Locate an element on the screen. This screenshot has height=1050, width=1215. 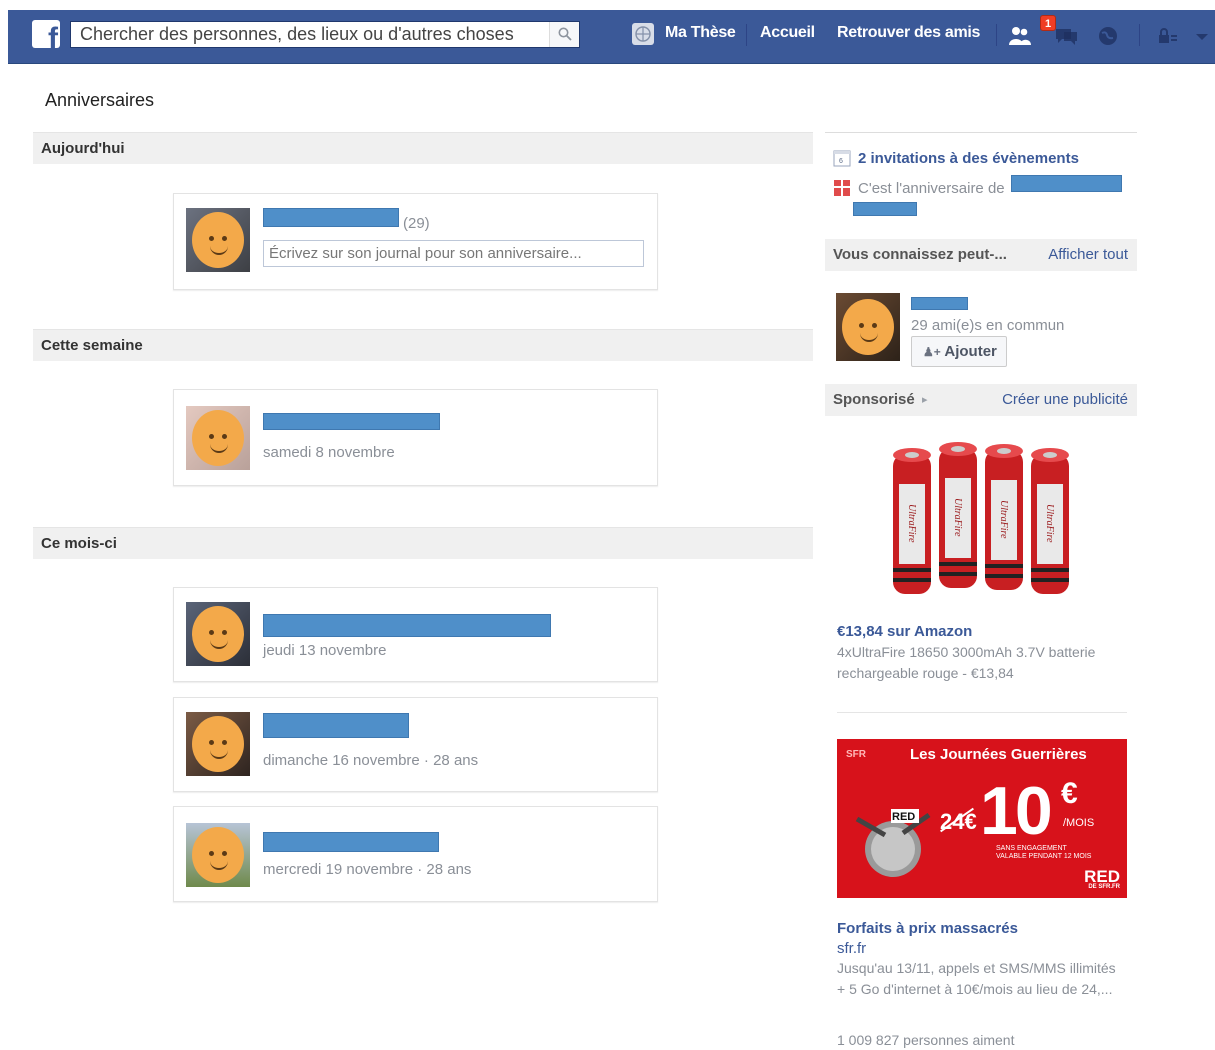
page-title: Anniversaires is located at coordinates (100, 100).